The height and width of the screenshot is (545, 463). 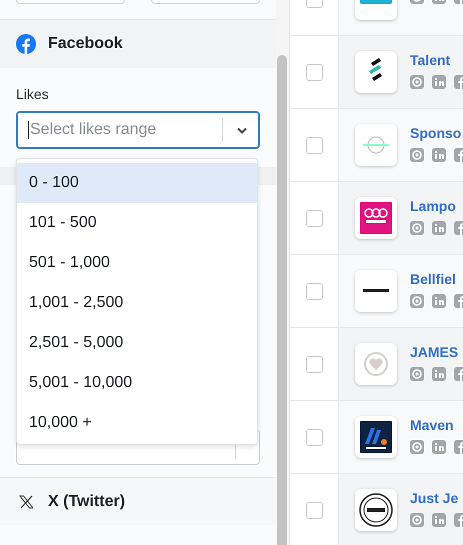 What do you see at coordinates (436, 497) in the screenshot?
I see `company-name-link: Just Je` at bounding box center [436, 497].